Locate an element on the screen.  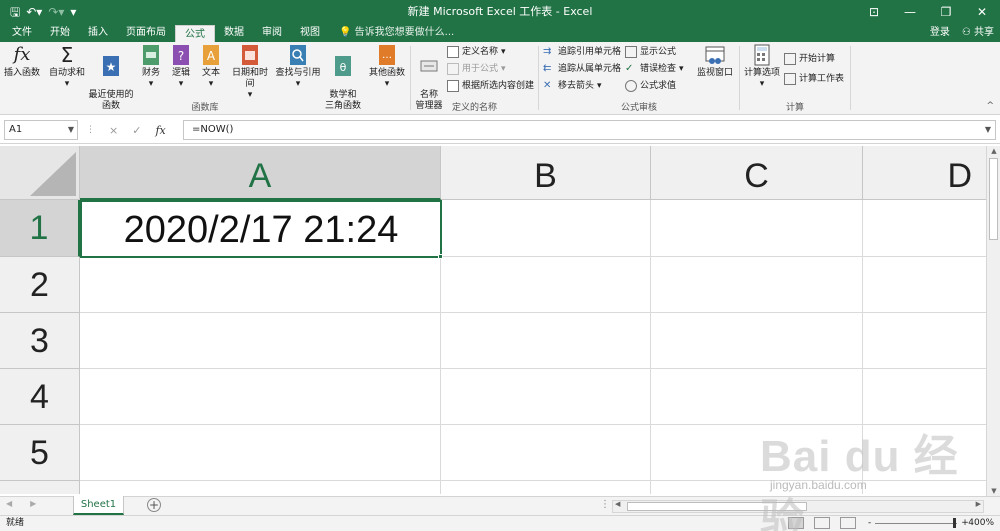
cell-b1 is located at coordinates (546, 228).